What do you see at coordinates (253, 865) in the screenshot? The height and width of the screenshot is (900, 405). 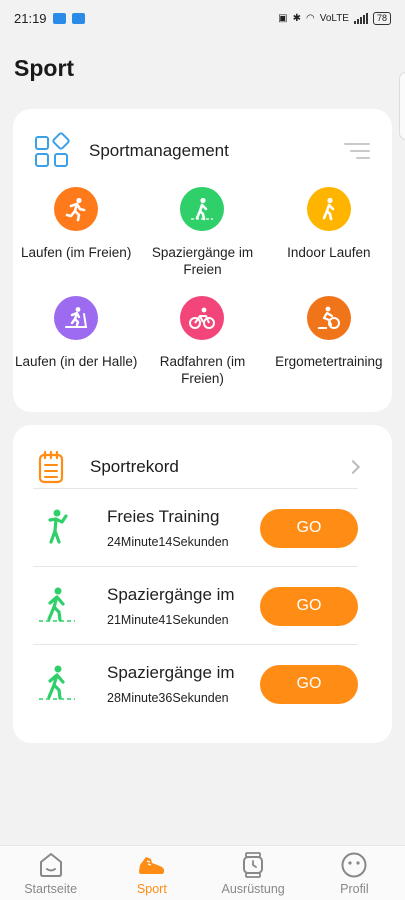 I see `watch-icon` at bounding box center [253, 865].